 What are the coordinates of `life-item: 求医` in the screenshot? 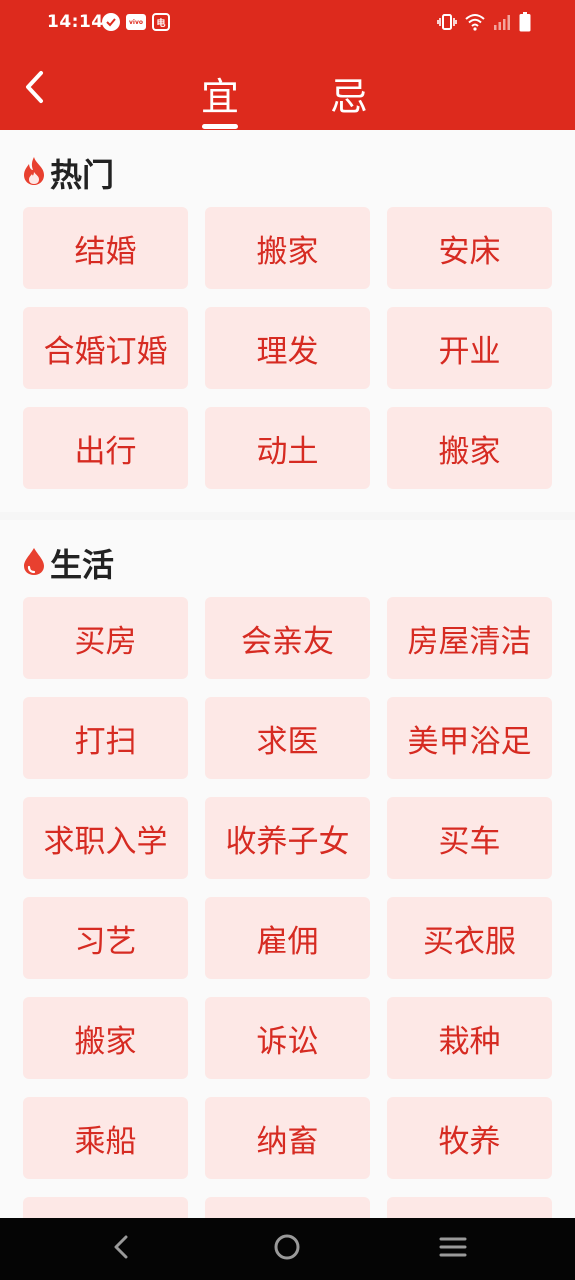 It's located at (287, 738).